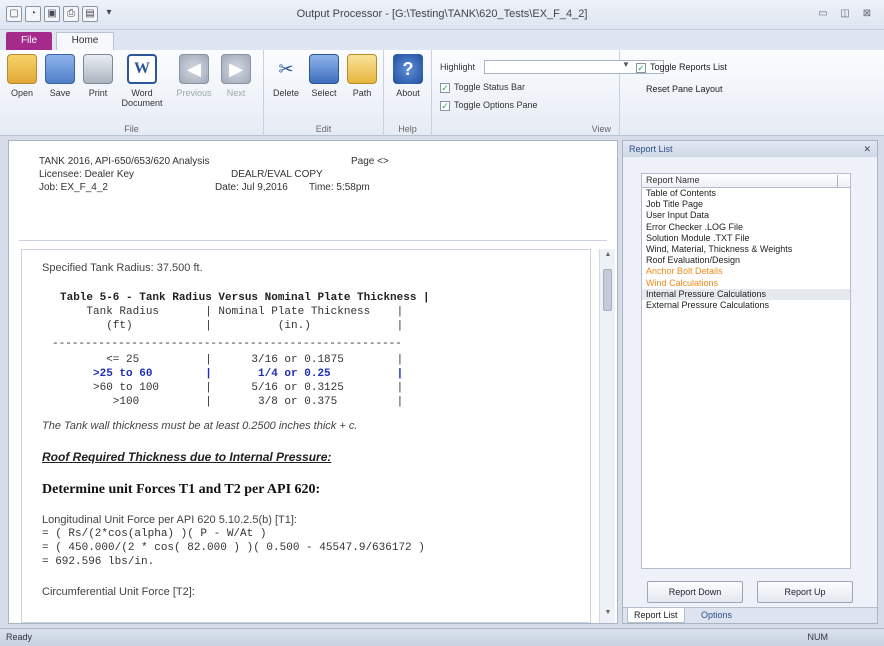 This screenshot has width=884, height=646. Describe the element at coordinates (232, 402) in the screenshot. I see `table-row: >100 | 3/8 or 0.375 |` at that location.